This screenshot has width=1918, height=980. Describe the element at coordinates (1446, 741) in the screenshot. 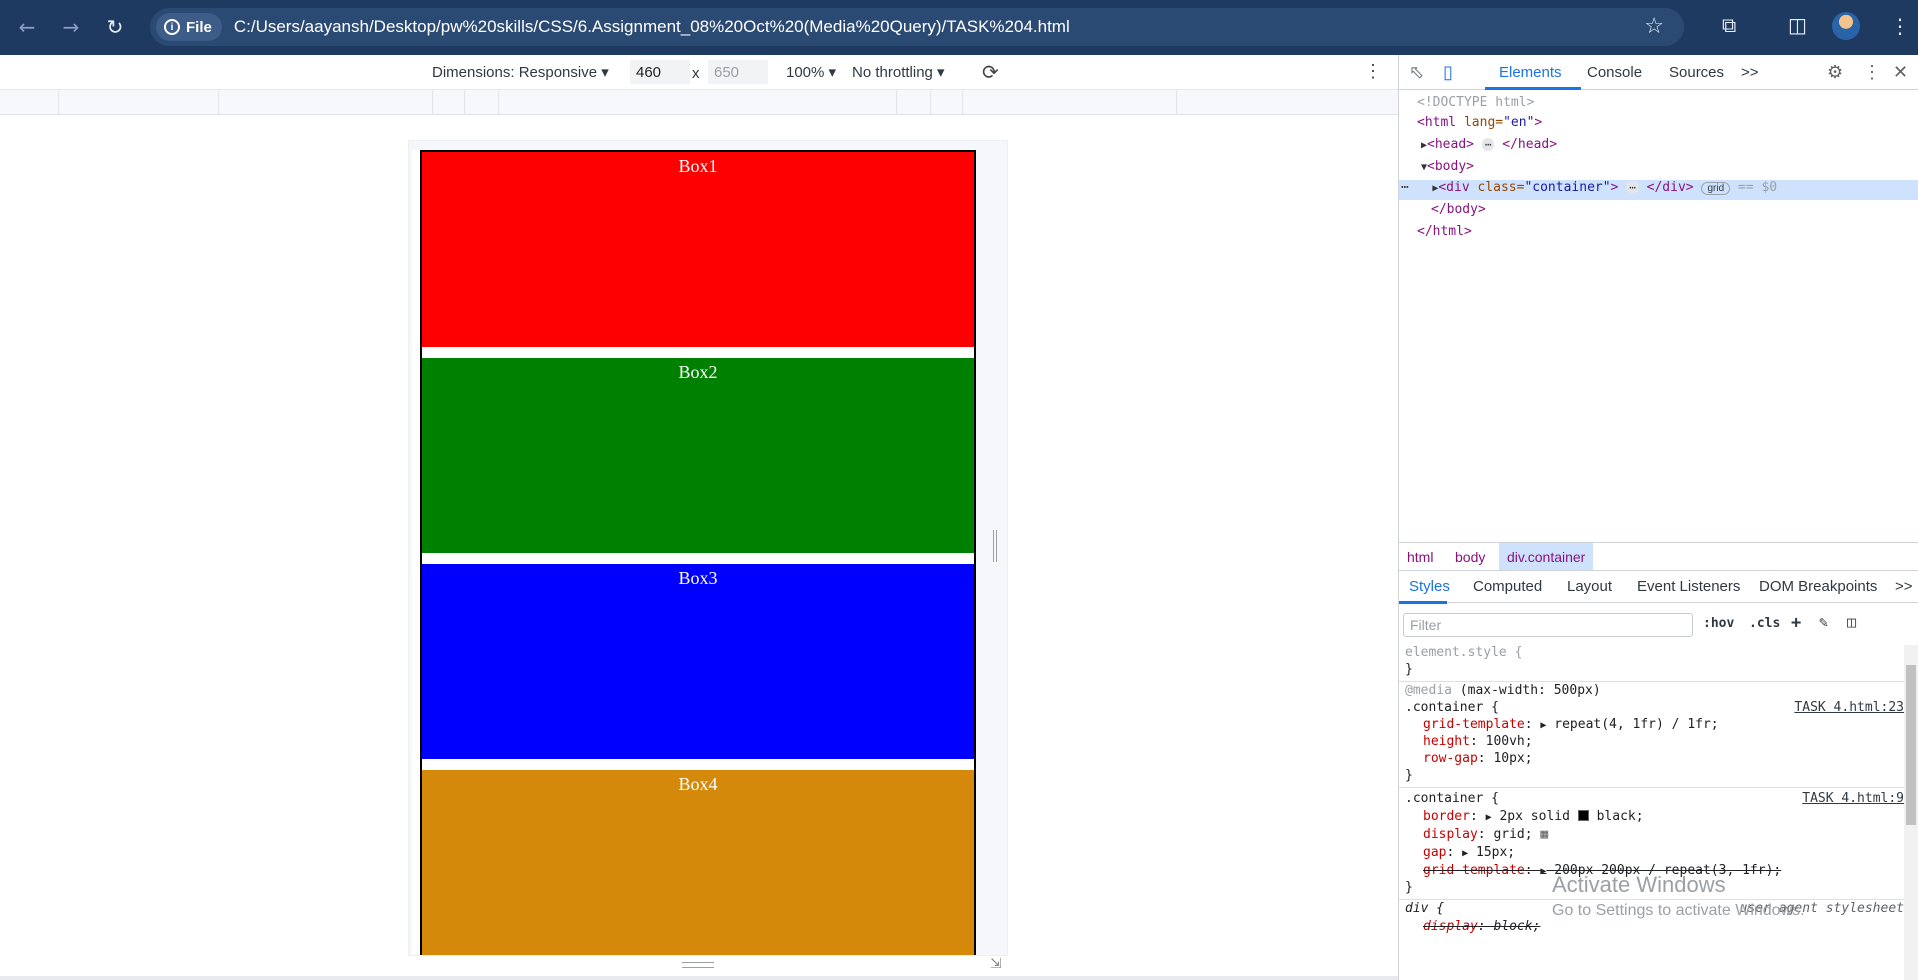

I see `prop-name: height` at that location.